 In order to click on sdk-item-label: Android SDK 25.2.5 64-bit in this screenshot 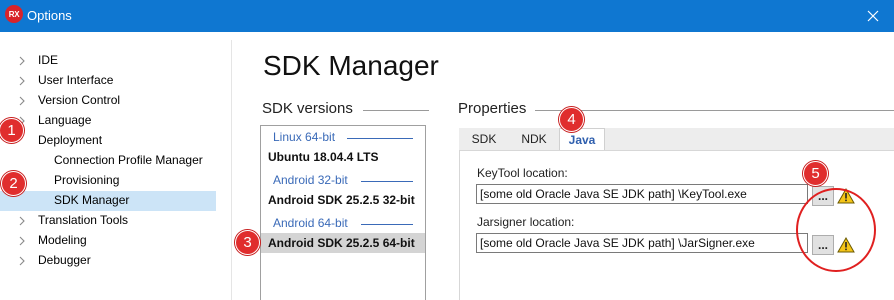, I will do `click(341, 243)`.